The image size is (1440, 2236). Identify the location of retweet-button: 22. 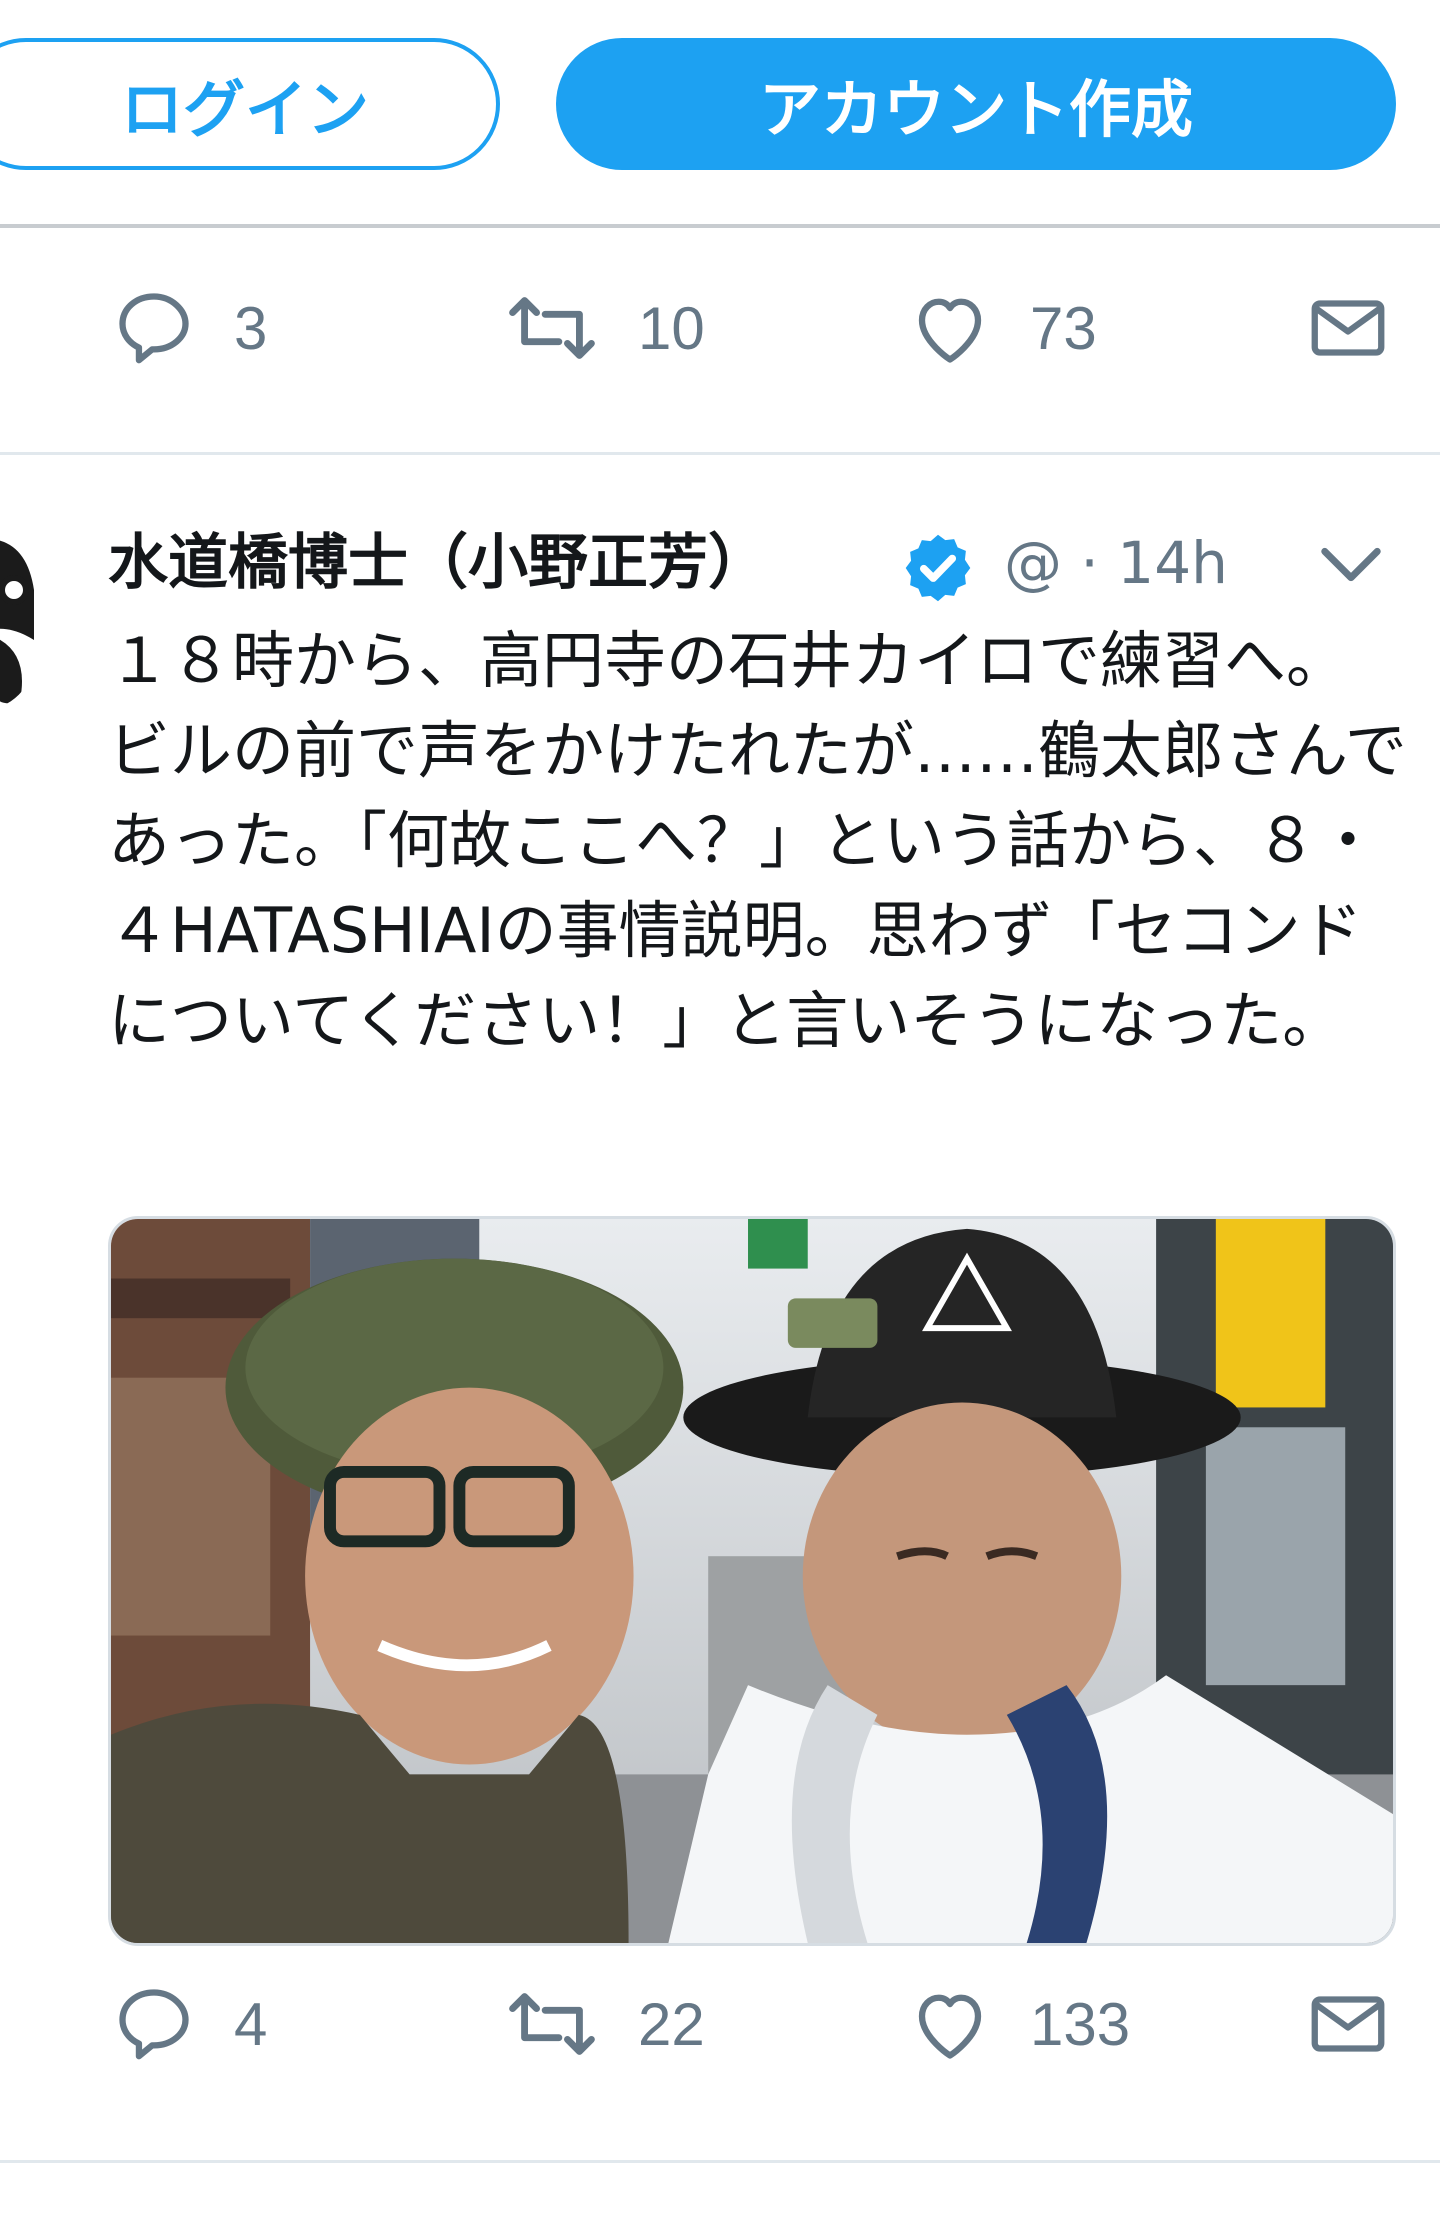
(604, 2024).